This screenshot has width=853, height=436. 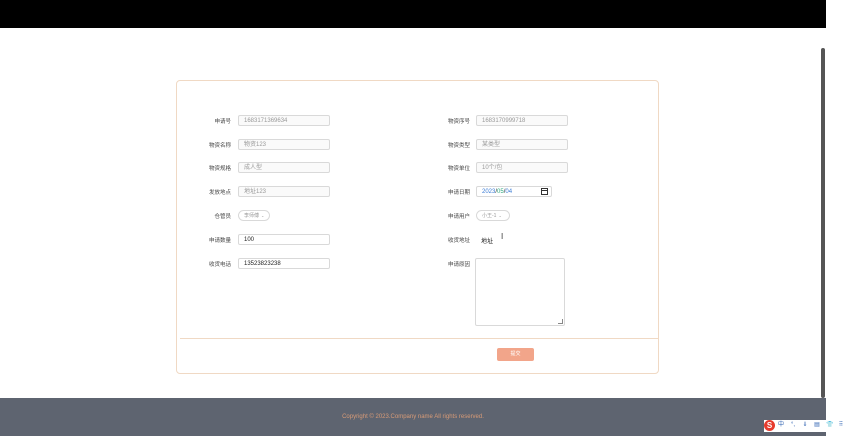 I want to click on material-name-label: 物资名称, so click(x=219, y=146).